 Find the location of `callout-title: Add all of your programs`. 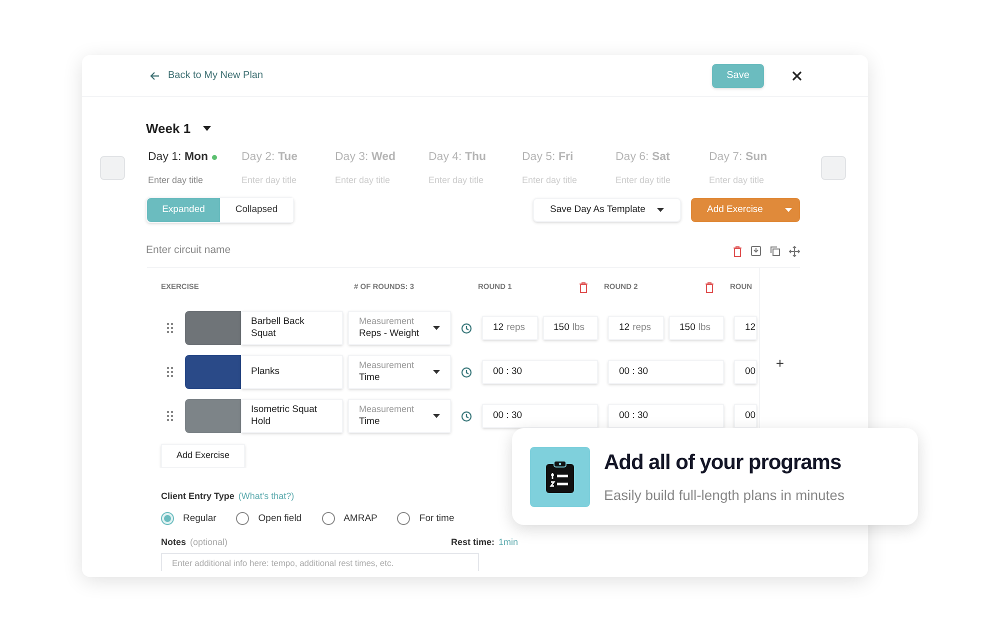

callout-title: Add all of your programs is located at coordinates (723, 463).